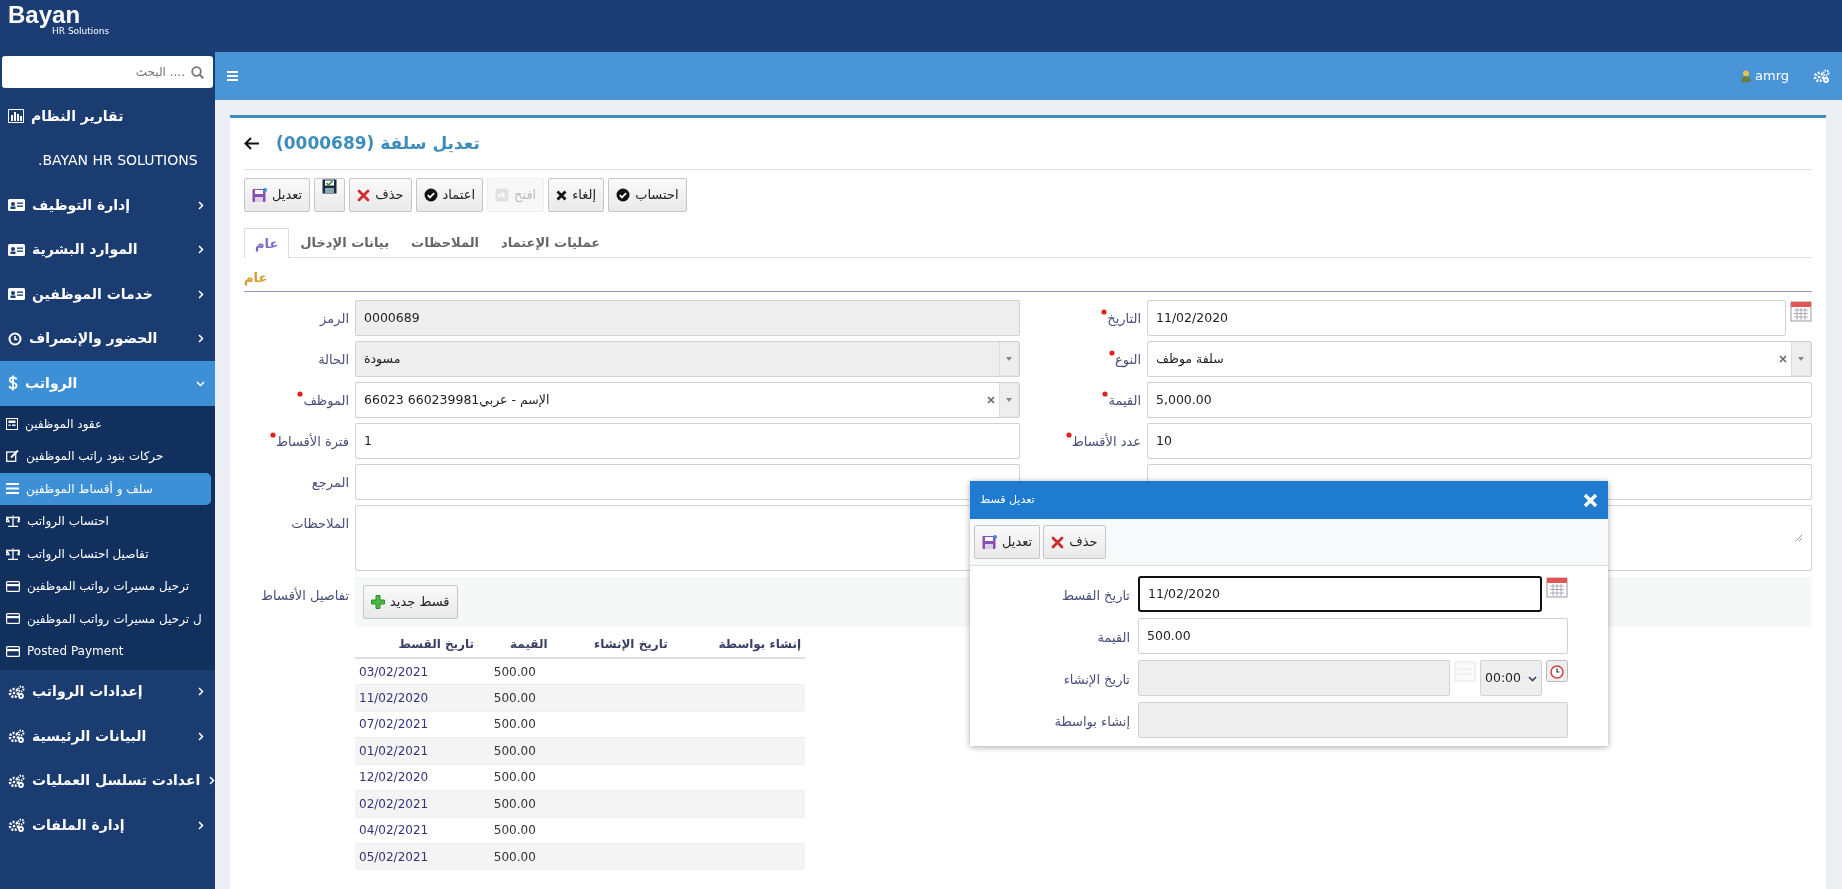  What do you see at coordinates (1092, 721) in the screenshot?
I see `field-label: إنشاء بواسطة` at bounding box center [1092, 721].